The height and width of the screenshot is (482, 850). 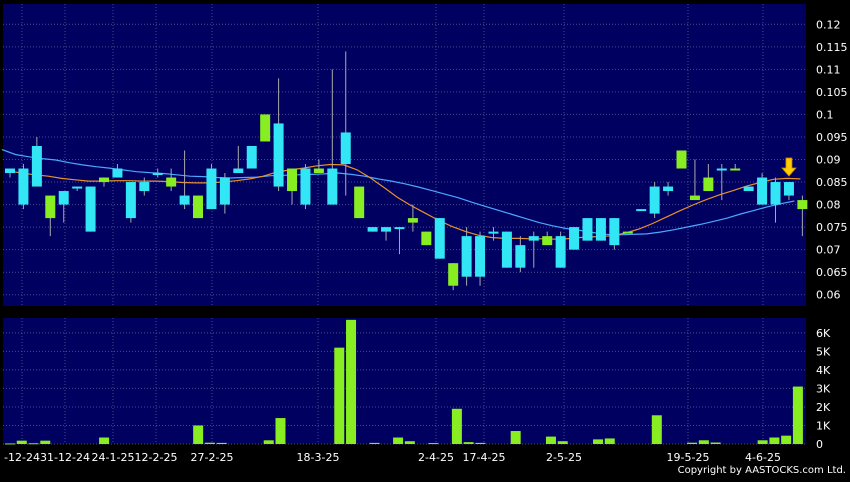 What do you see at coordinates (828, 205) in the screenshot?
I see `price-y-tick-label: 0.08` at bounding box center [828, 205].